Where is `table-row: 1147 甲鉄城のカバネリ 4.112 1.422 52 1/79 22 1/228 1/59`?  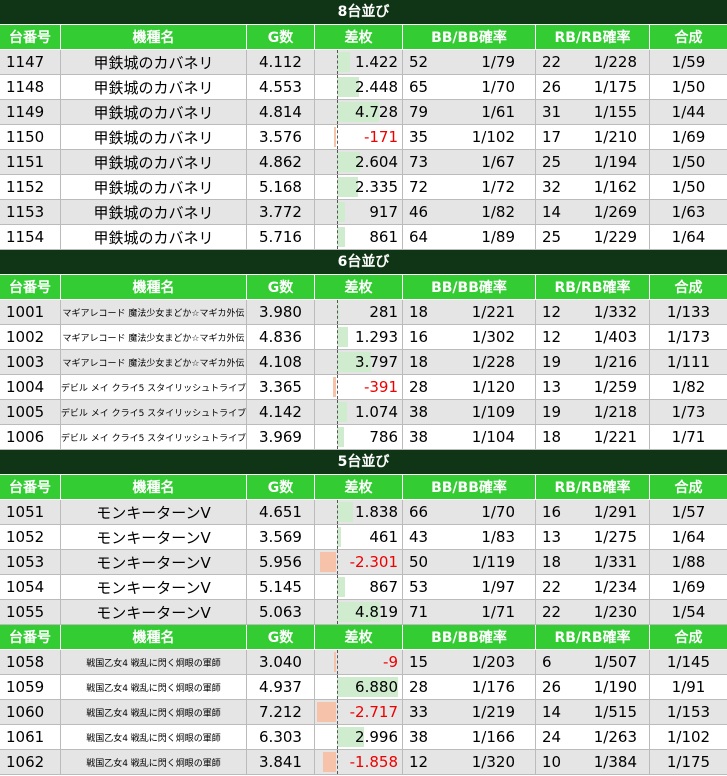
table-row: 1147 甲鉄城のカバネリ 4.112 1.422 52 1/79 22 1/228 1/59 is located at coordinates (363, 62).